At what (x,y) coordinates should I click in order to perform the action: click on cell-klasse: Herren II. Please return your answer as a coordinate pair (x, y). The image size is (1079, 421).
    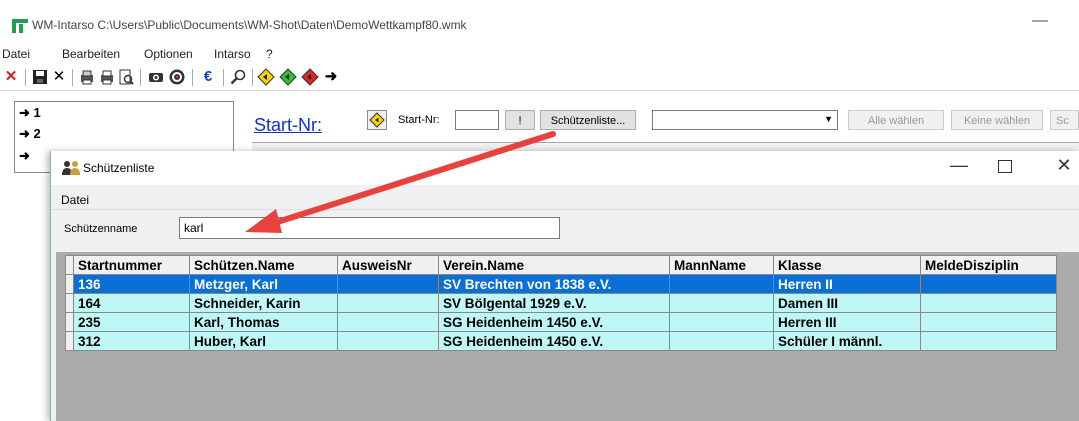
    Looking at the image, I should click on (847, 284).